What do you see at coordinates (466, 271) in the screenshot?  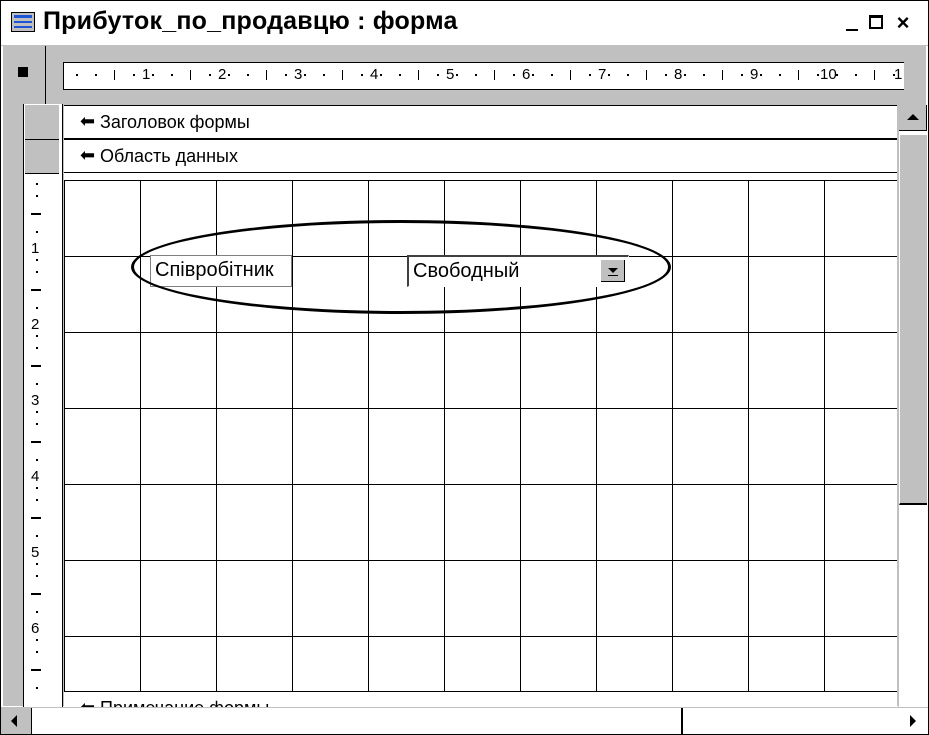 I see `combo-value: Свободный` at bounding box center [466, 271].